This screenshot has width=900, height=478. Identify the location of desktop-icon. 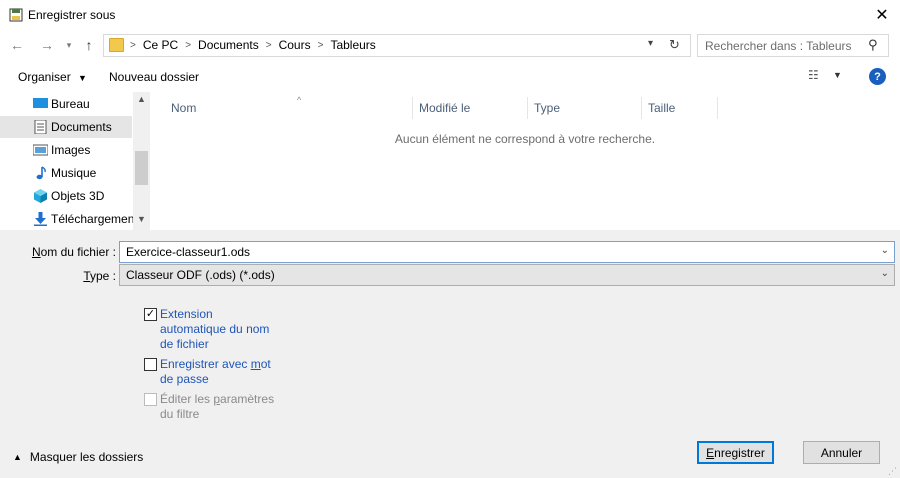
(40, 103).